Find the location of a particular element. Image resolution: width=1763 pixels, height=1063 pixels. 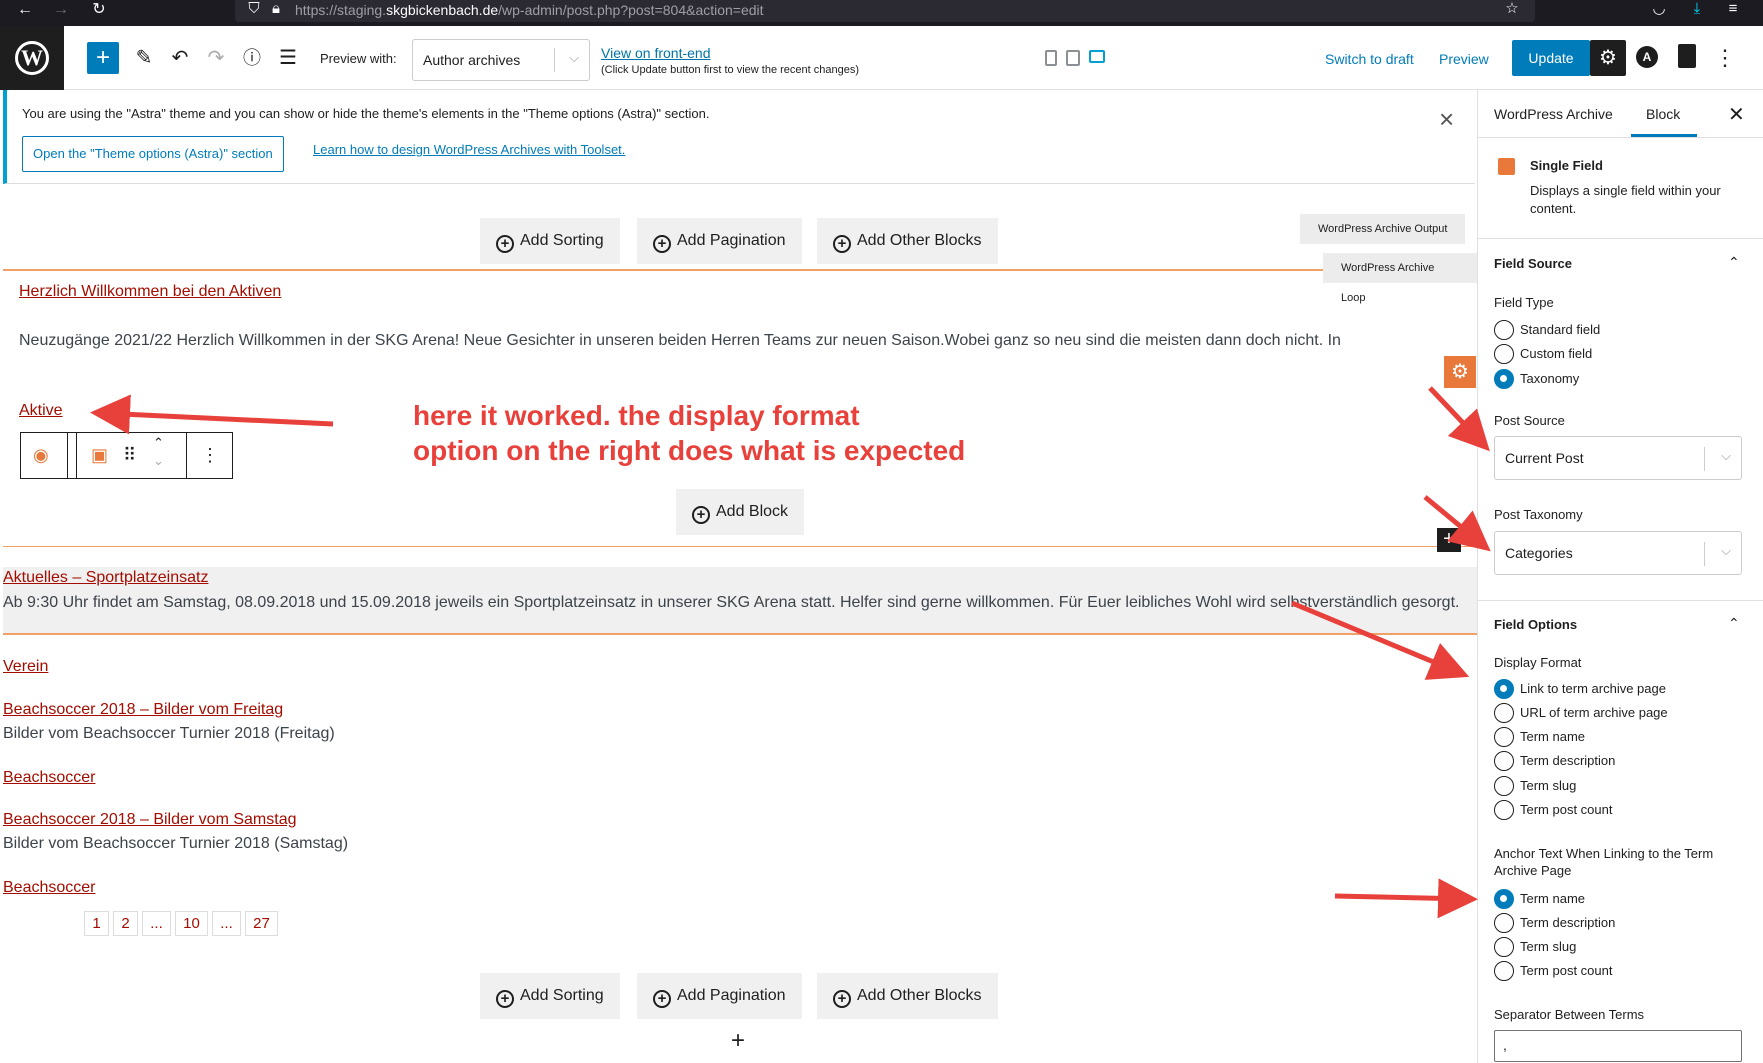

block-controls: ▣ ⠿ ⌃ ⌄ is located at coordinates (131, 455).